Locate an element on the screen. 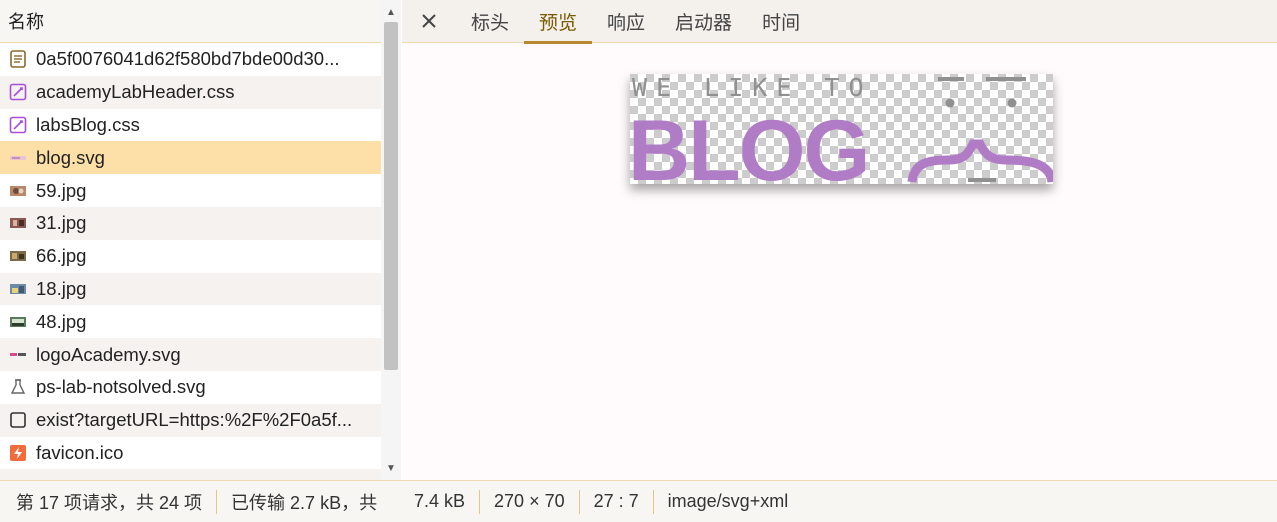  tab-headers: 标头 is located at coordinates (490, 21).